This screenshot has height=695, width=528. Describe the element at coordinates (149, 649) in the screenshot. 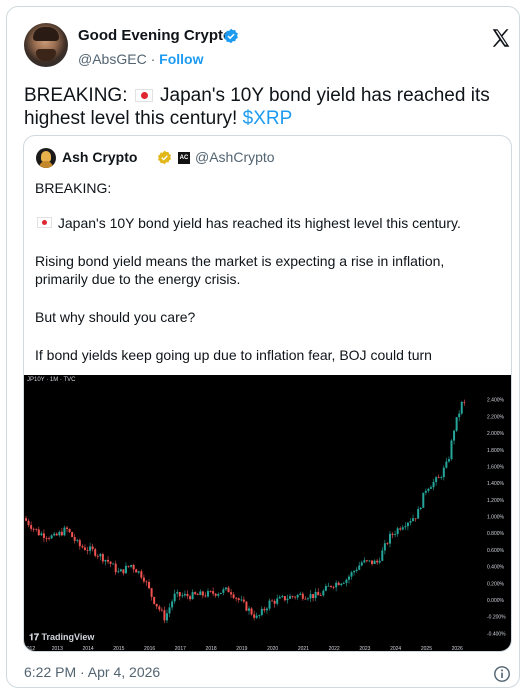

I see `x-tick-label: 2016` at that location.